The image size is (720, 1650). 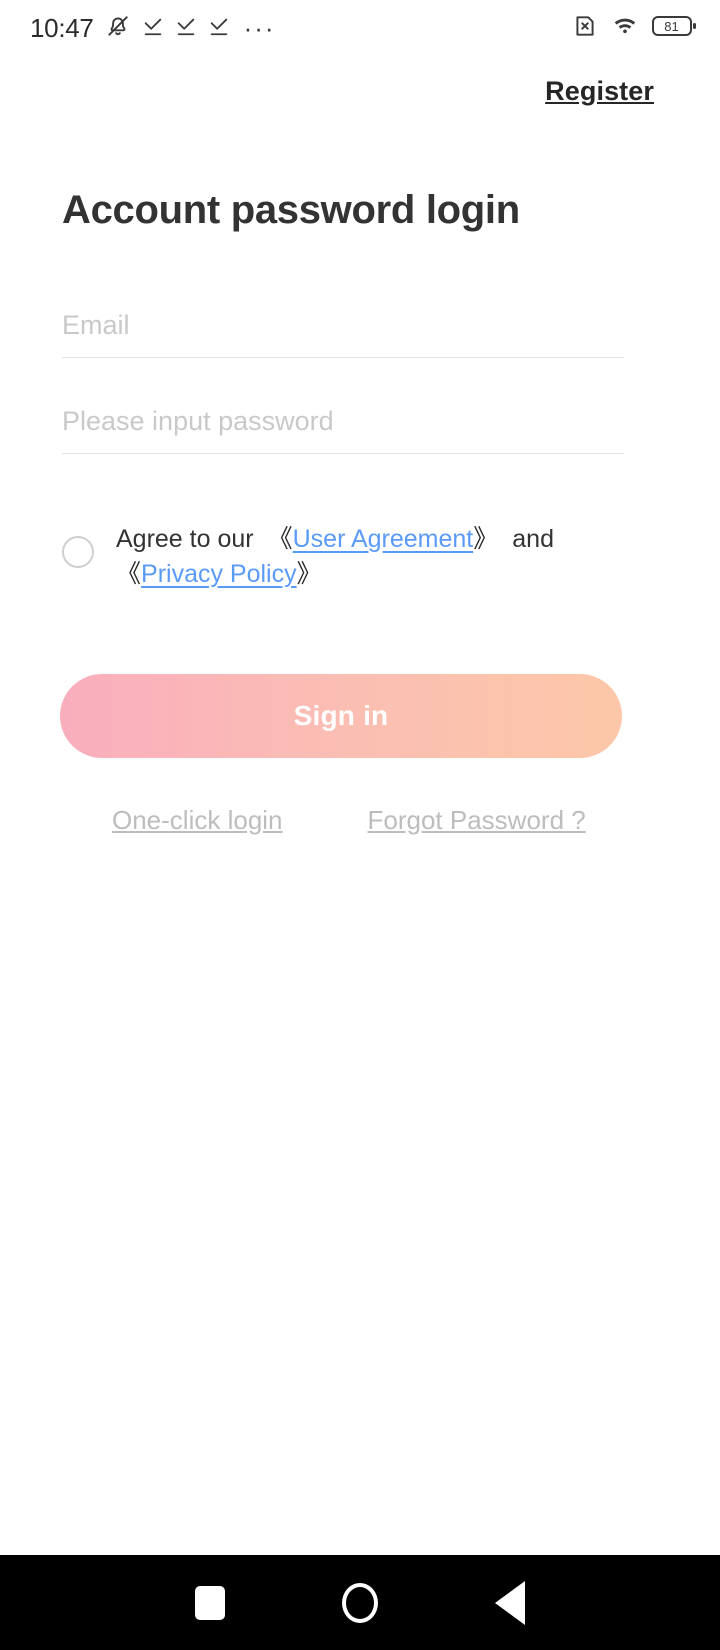 I want to click on battery-icon: 81, so click(x=674, y=28).